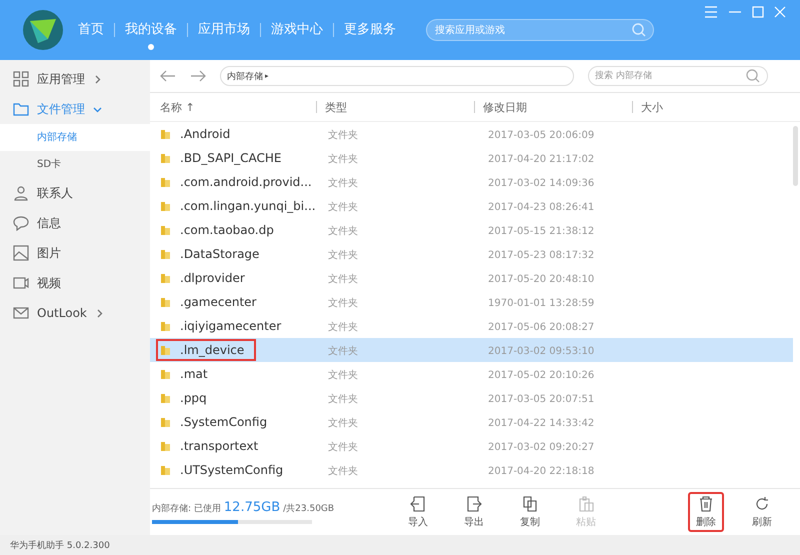  Describe the element at coordinates (795, 156) in the screenshot. I see `scrollbar` at that location.